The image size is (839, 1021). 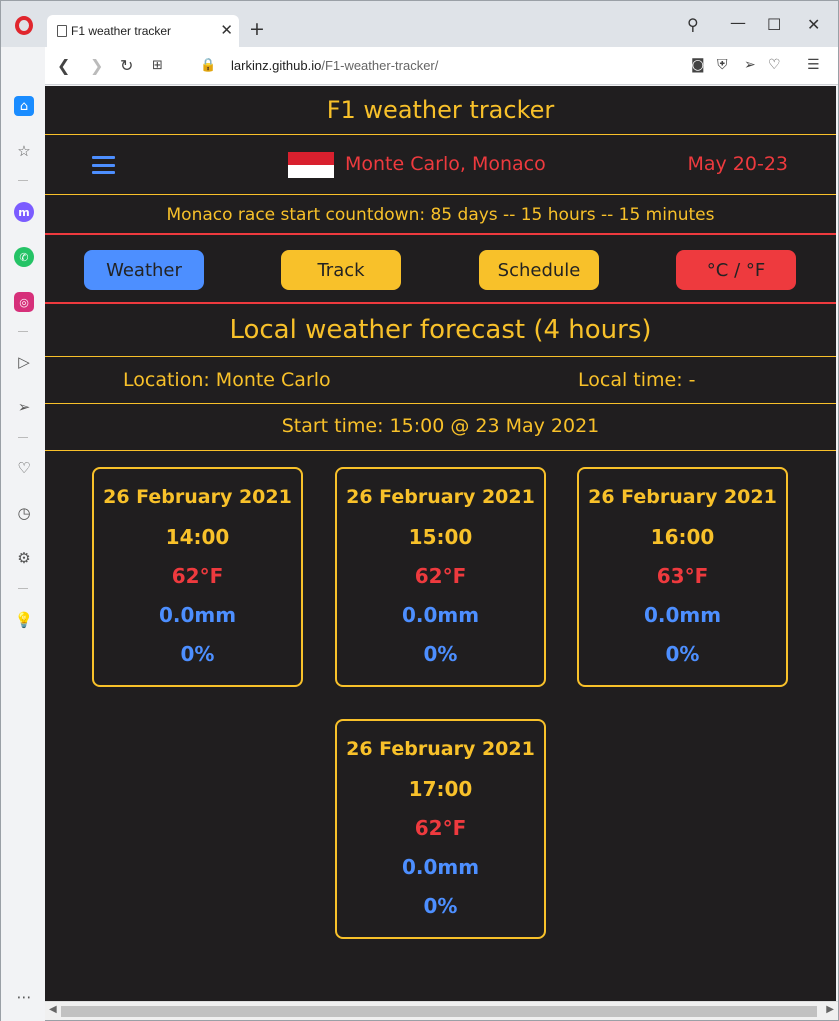 I want to click on site-title: F1 weather tracker, so click(x=440, y=110).